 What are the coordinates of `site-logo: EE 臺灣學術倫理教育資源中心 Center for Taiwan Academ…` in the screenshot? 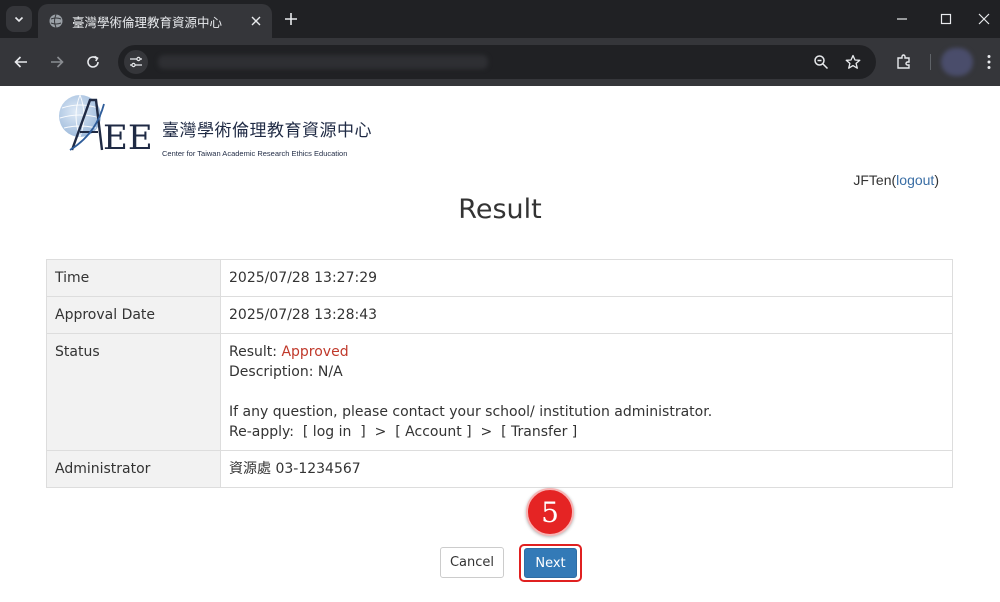 It's located at (221, 126).